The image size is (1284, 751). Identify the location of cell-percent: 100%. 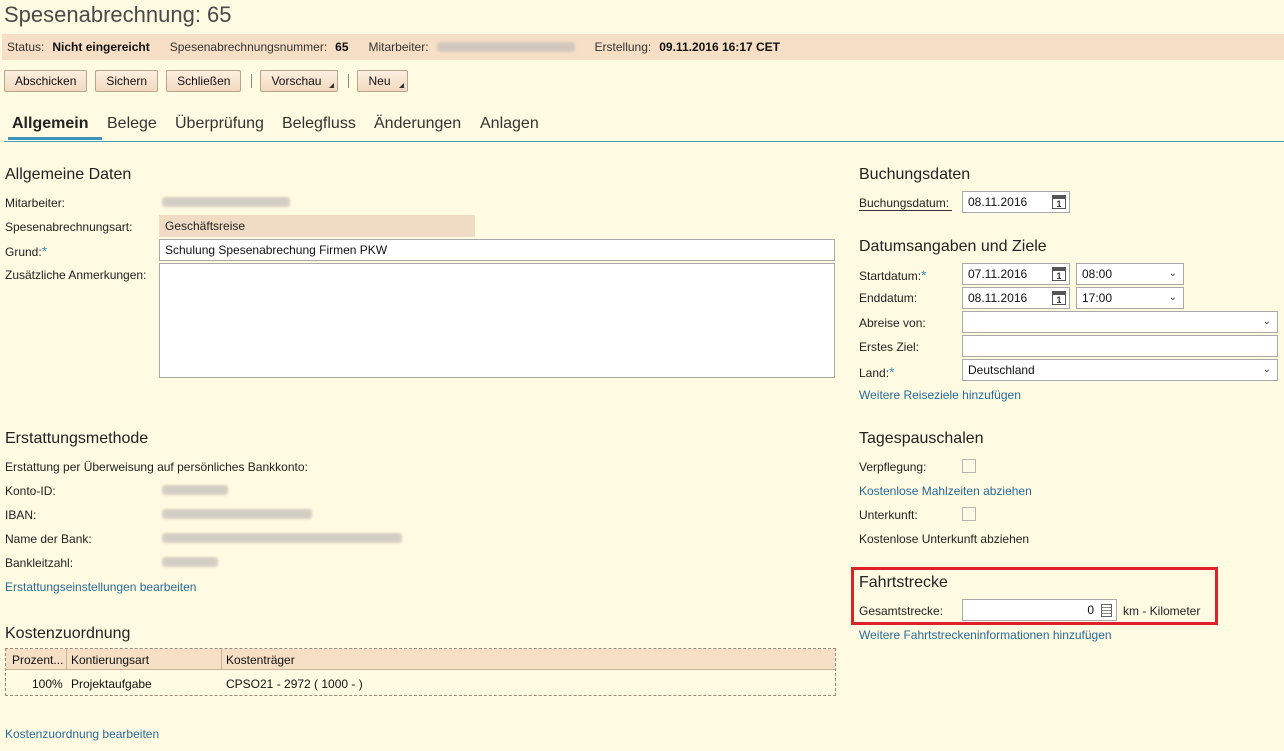
(47, 684).